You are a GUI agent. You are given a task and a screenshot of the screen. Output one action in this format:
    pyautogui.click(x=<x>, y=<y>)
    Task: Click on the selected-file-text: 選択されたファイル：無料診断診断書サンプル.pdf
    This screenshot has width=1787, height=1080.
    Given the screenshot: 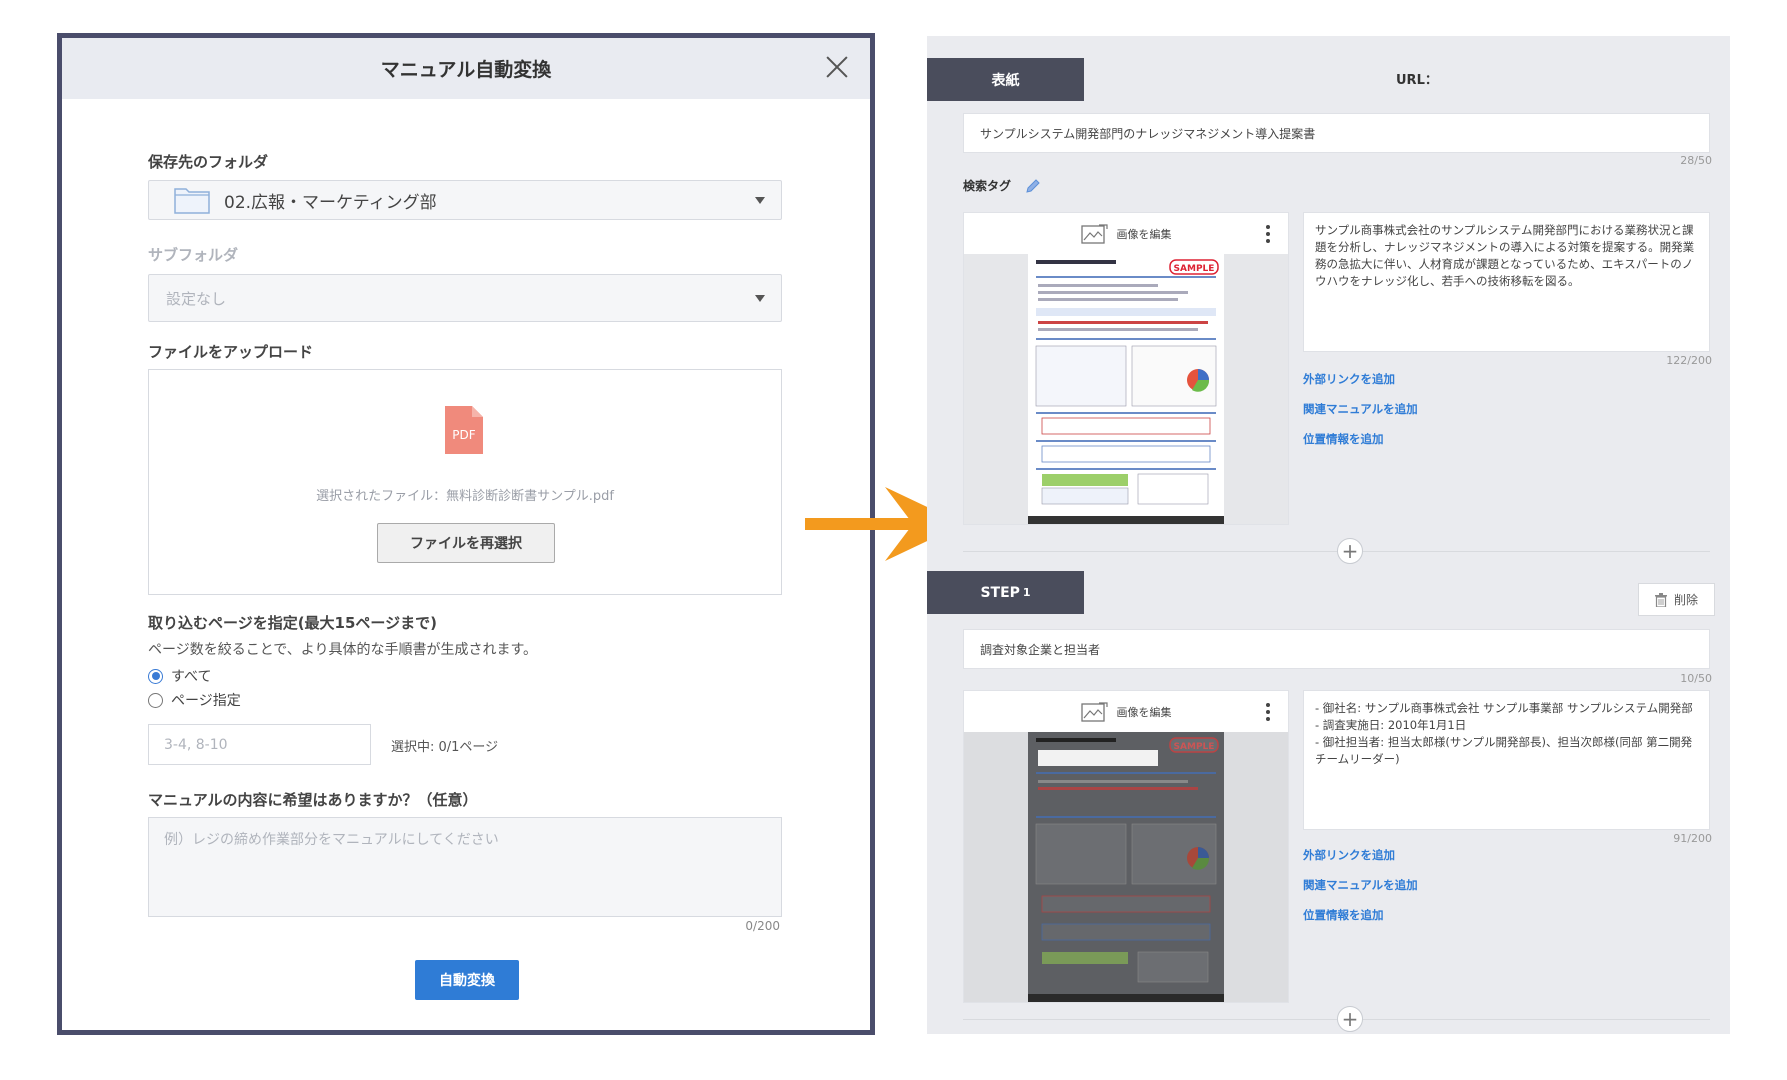 What is the action you would take?
    pyautogui.click(x=465, y=496)
    